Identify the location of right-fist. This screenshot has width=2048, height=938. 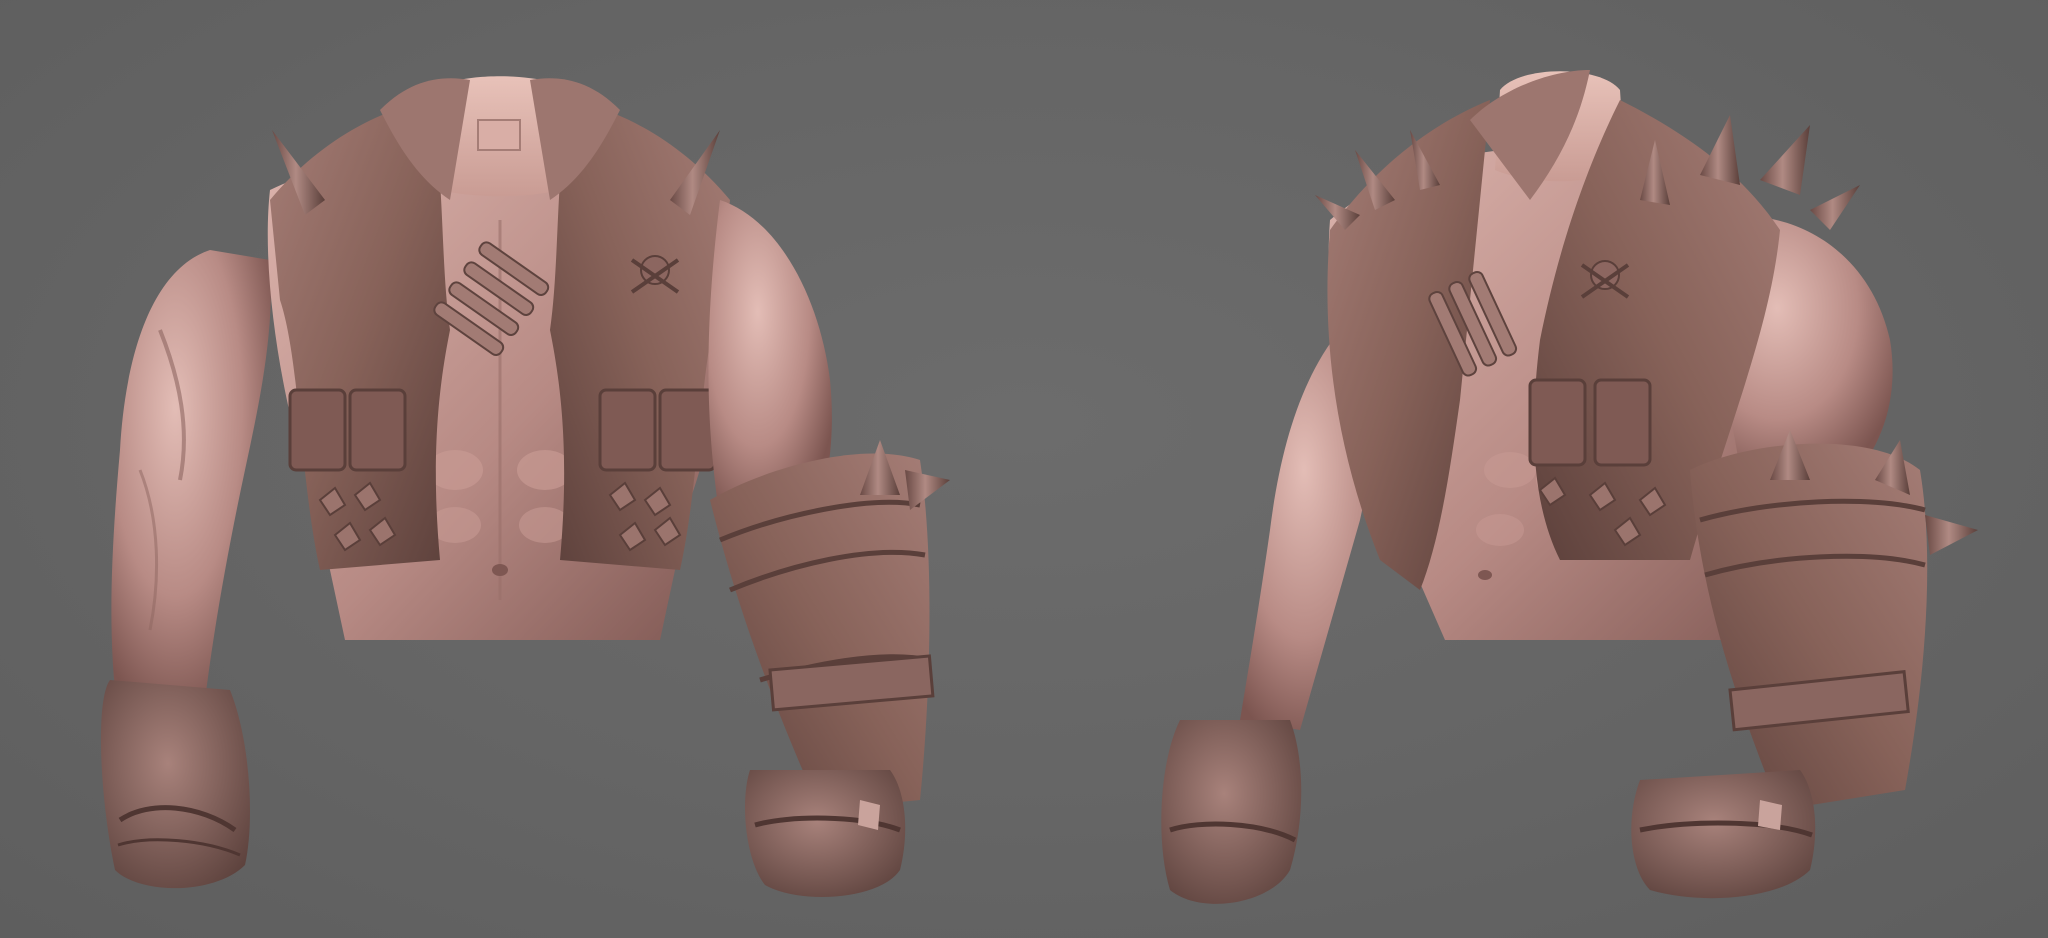
(825, 833).